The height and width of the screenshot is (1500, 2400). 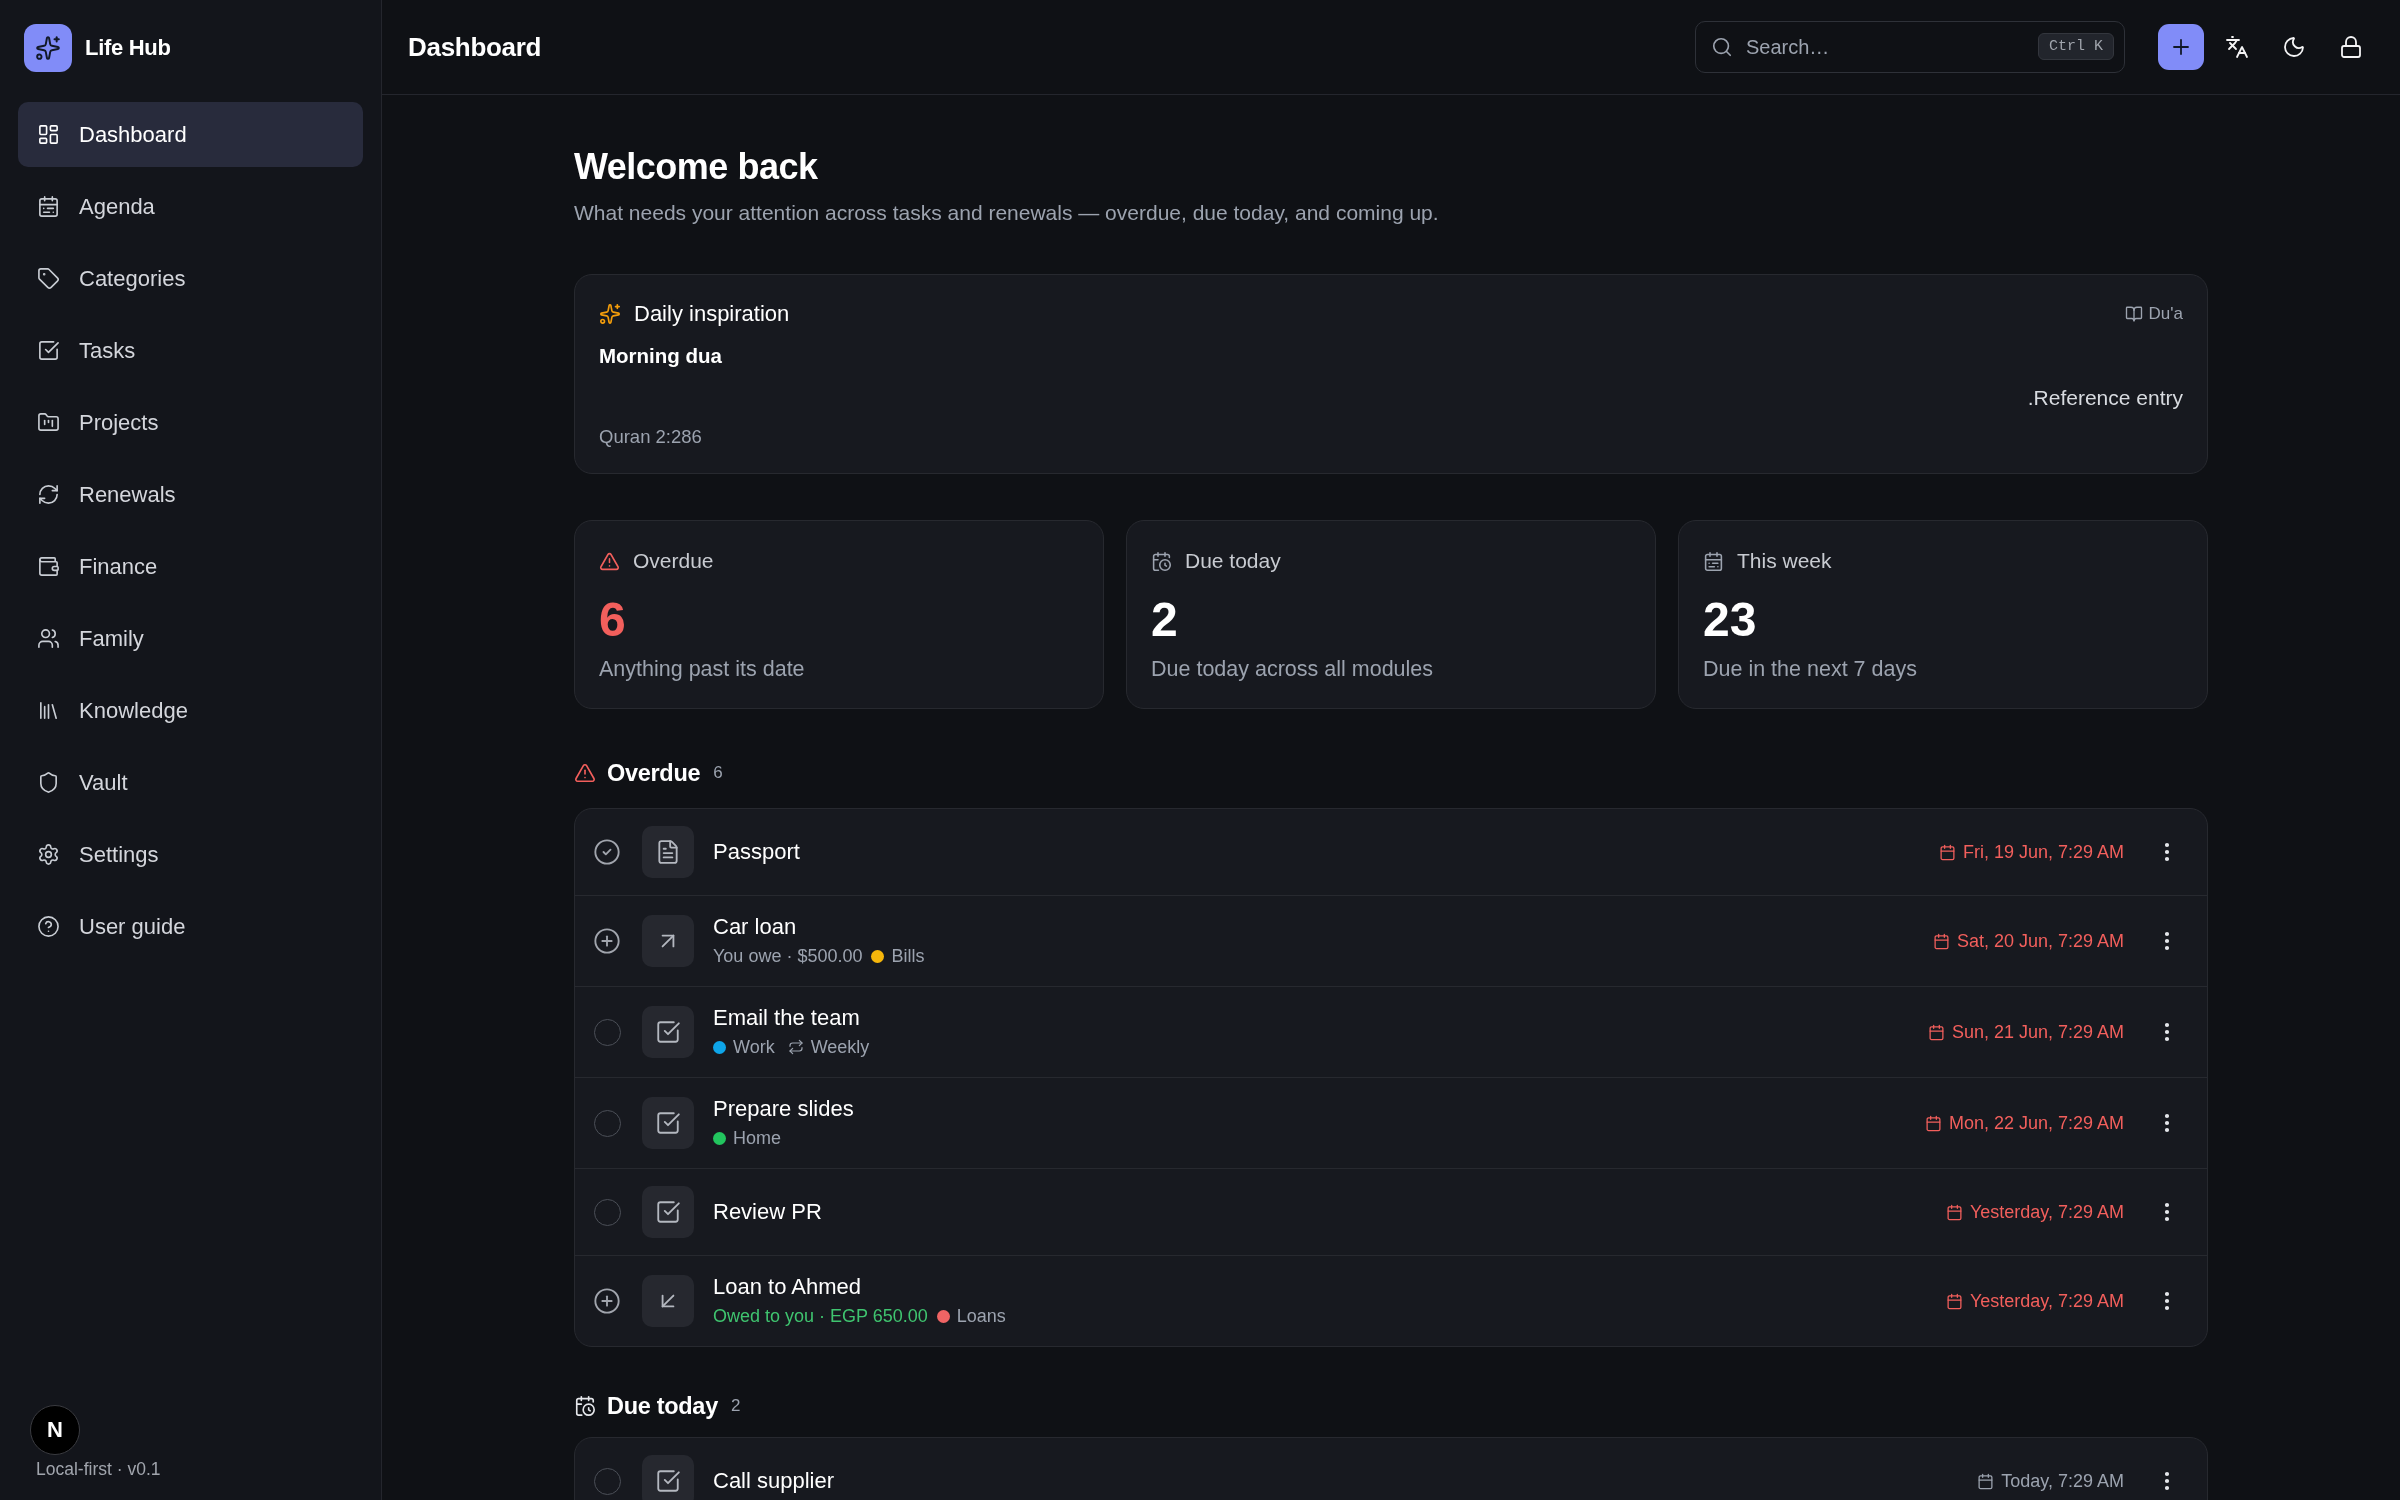 What do you see at coordinates (1391, 1300) in the screenshot?
I see `list-row: Loan to Ahmed Owed to you · EGP 650.00 Loans Yesterday, 7:29 AM` at bounding box center [1391, 1300].